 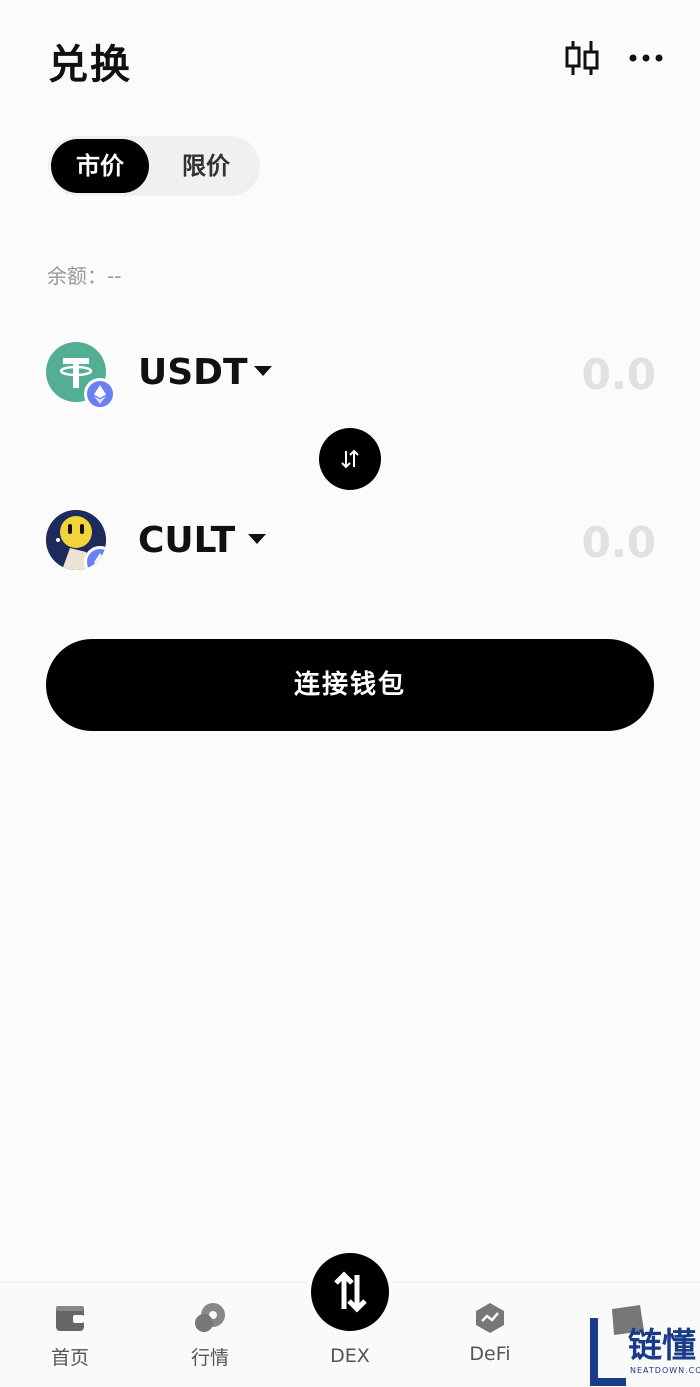 What do you see at coordinates (206, 166) in the screenshot?
I see `tab-limit-order: 限价` at bounding box center [206, 166].